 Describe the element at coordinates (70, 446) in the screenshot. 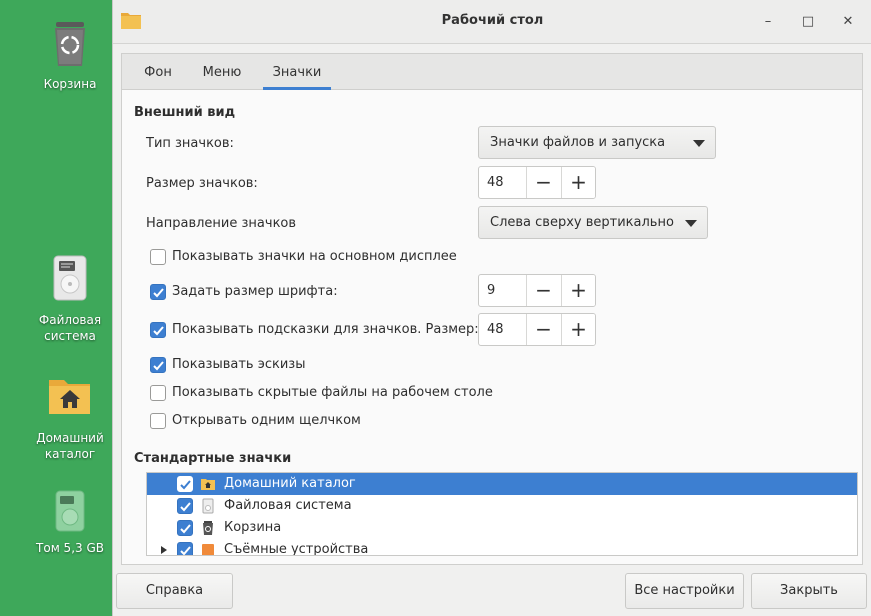

I see `desktop-icon-label: Домашний каталог` at that location.